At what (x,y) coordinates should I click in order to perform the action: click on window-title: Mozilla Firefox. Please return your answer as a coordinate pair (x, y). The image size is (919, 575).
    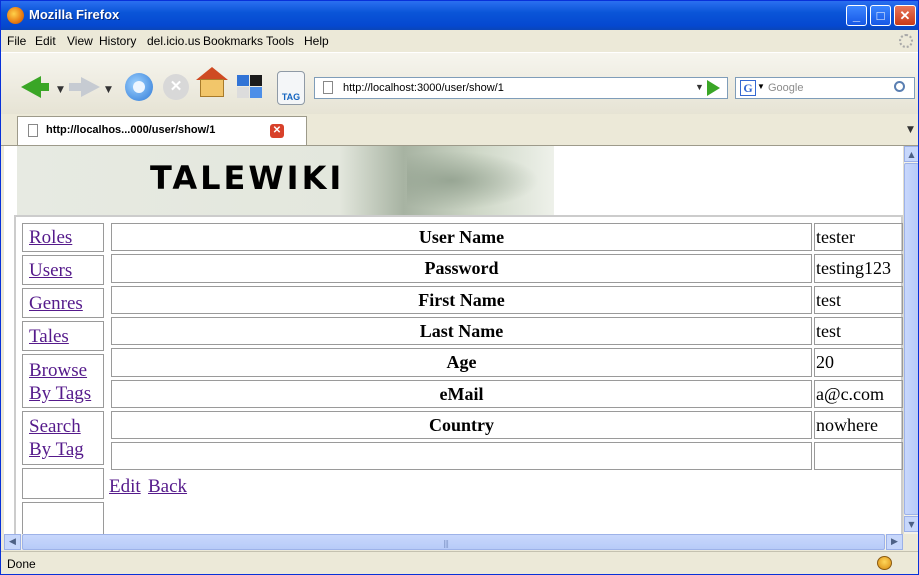
    Looking at the image, I should click on (74, 14).